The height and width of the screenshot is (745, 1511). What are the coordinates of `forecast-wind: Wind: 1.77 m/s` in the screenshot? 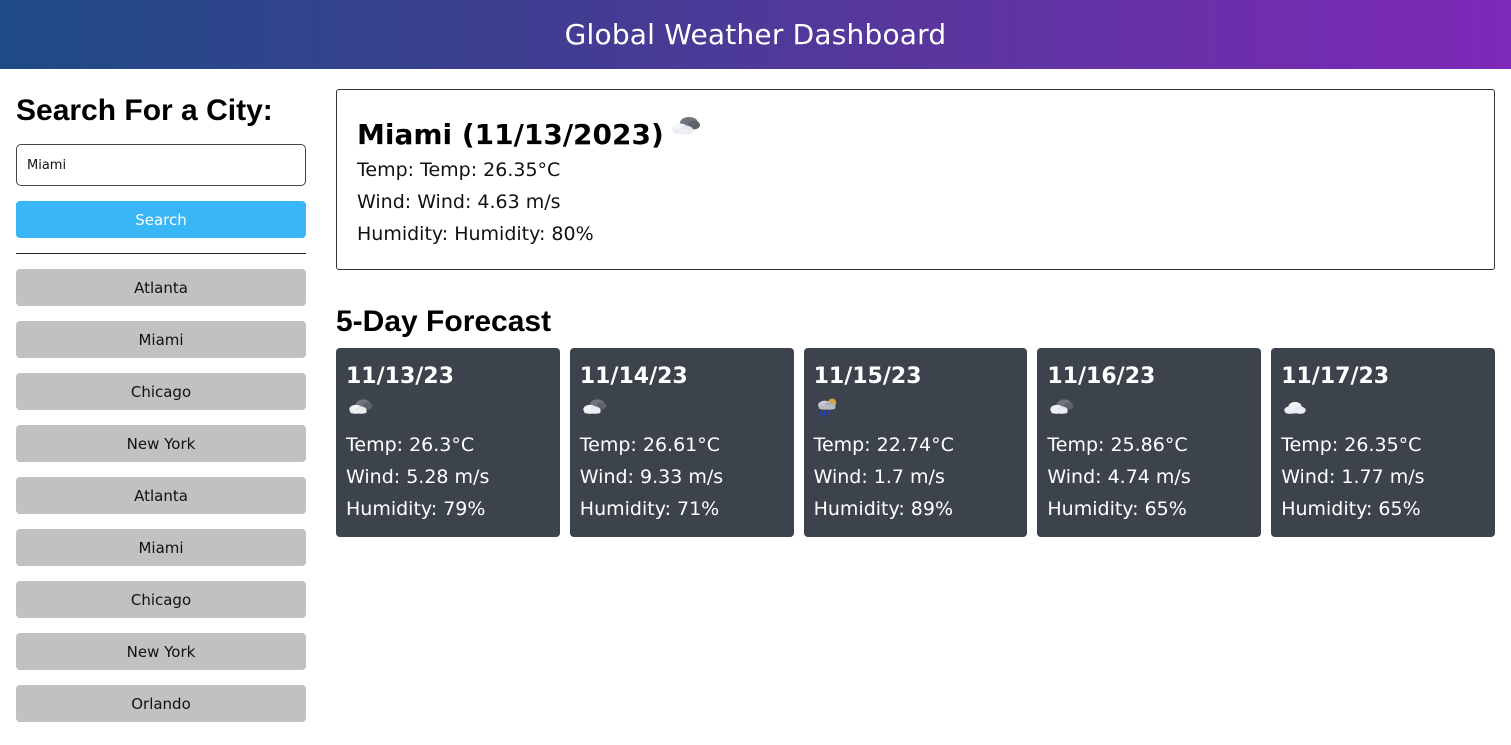 It's located at (1353, 477).